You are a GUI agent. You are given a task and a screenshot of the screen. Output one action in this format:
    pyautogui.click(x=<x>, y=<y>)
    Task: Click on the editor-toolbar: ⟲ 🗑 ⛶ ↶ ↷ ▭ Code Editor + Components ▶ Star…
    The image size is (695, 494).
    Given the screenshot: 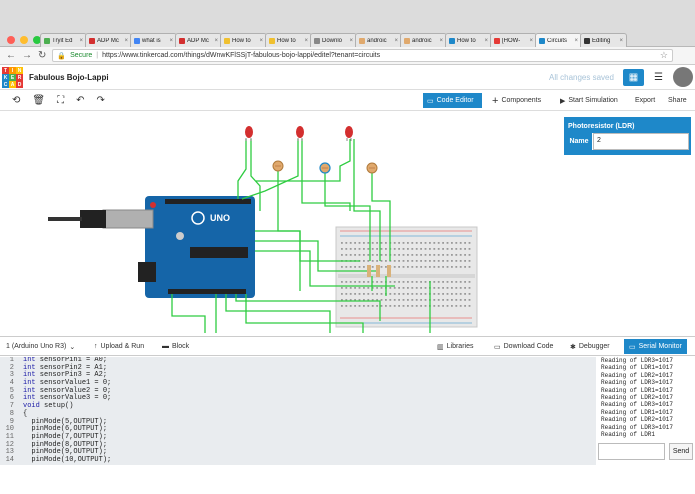 What is the action you would take?
    pyautogui.click(x=347, y=100)
    